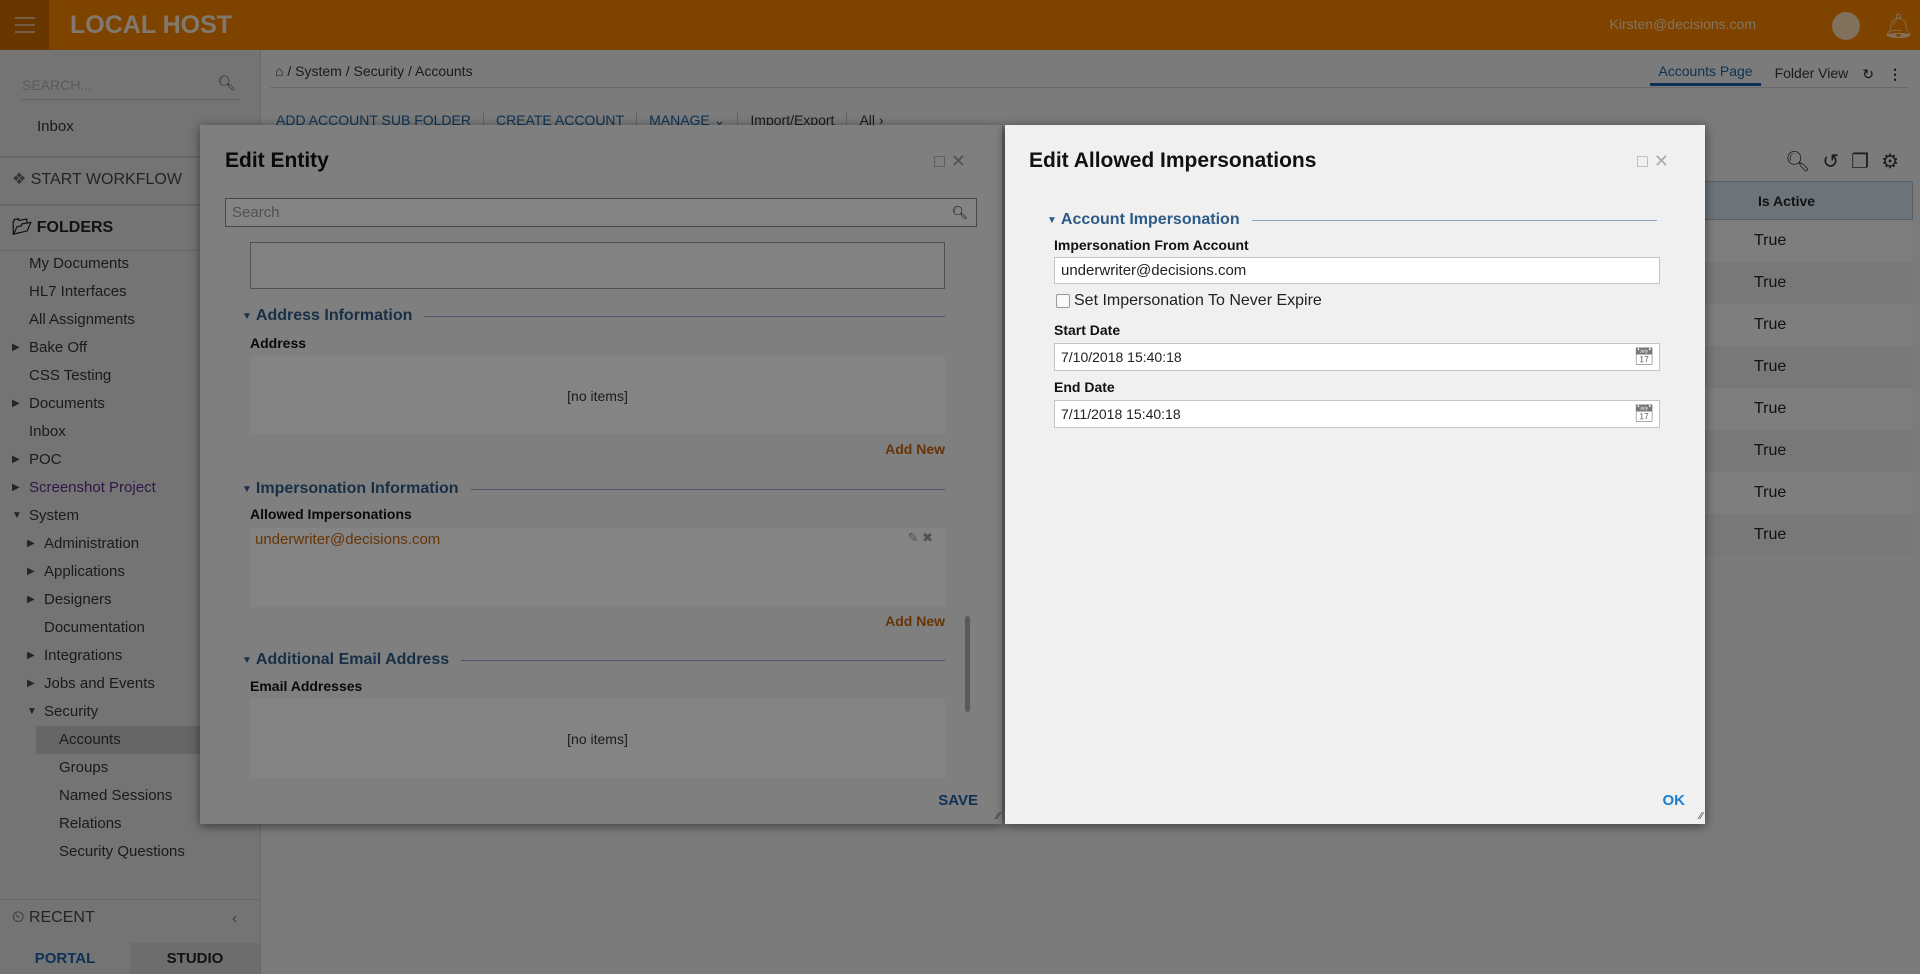 This screenshot has height=974, width=1920. Describe the element at coordinates (1357, 270) in the screenshot. I see `impersonation-from-input: underwriter@decisions.com` at that location.